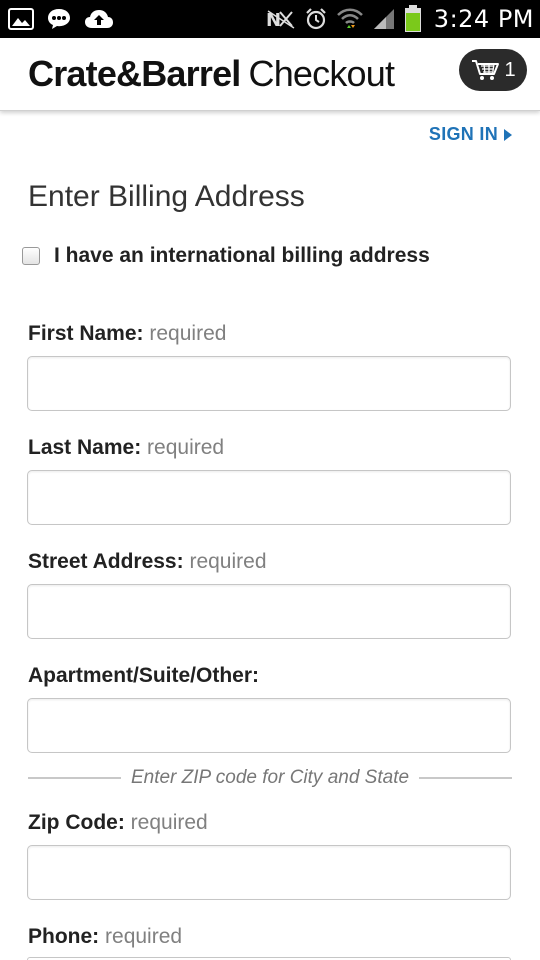 Image resolution: width=540 pixels, height=960 pixels. I want to click on cart-count: 1, so click(510, 69).